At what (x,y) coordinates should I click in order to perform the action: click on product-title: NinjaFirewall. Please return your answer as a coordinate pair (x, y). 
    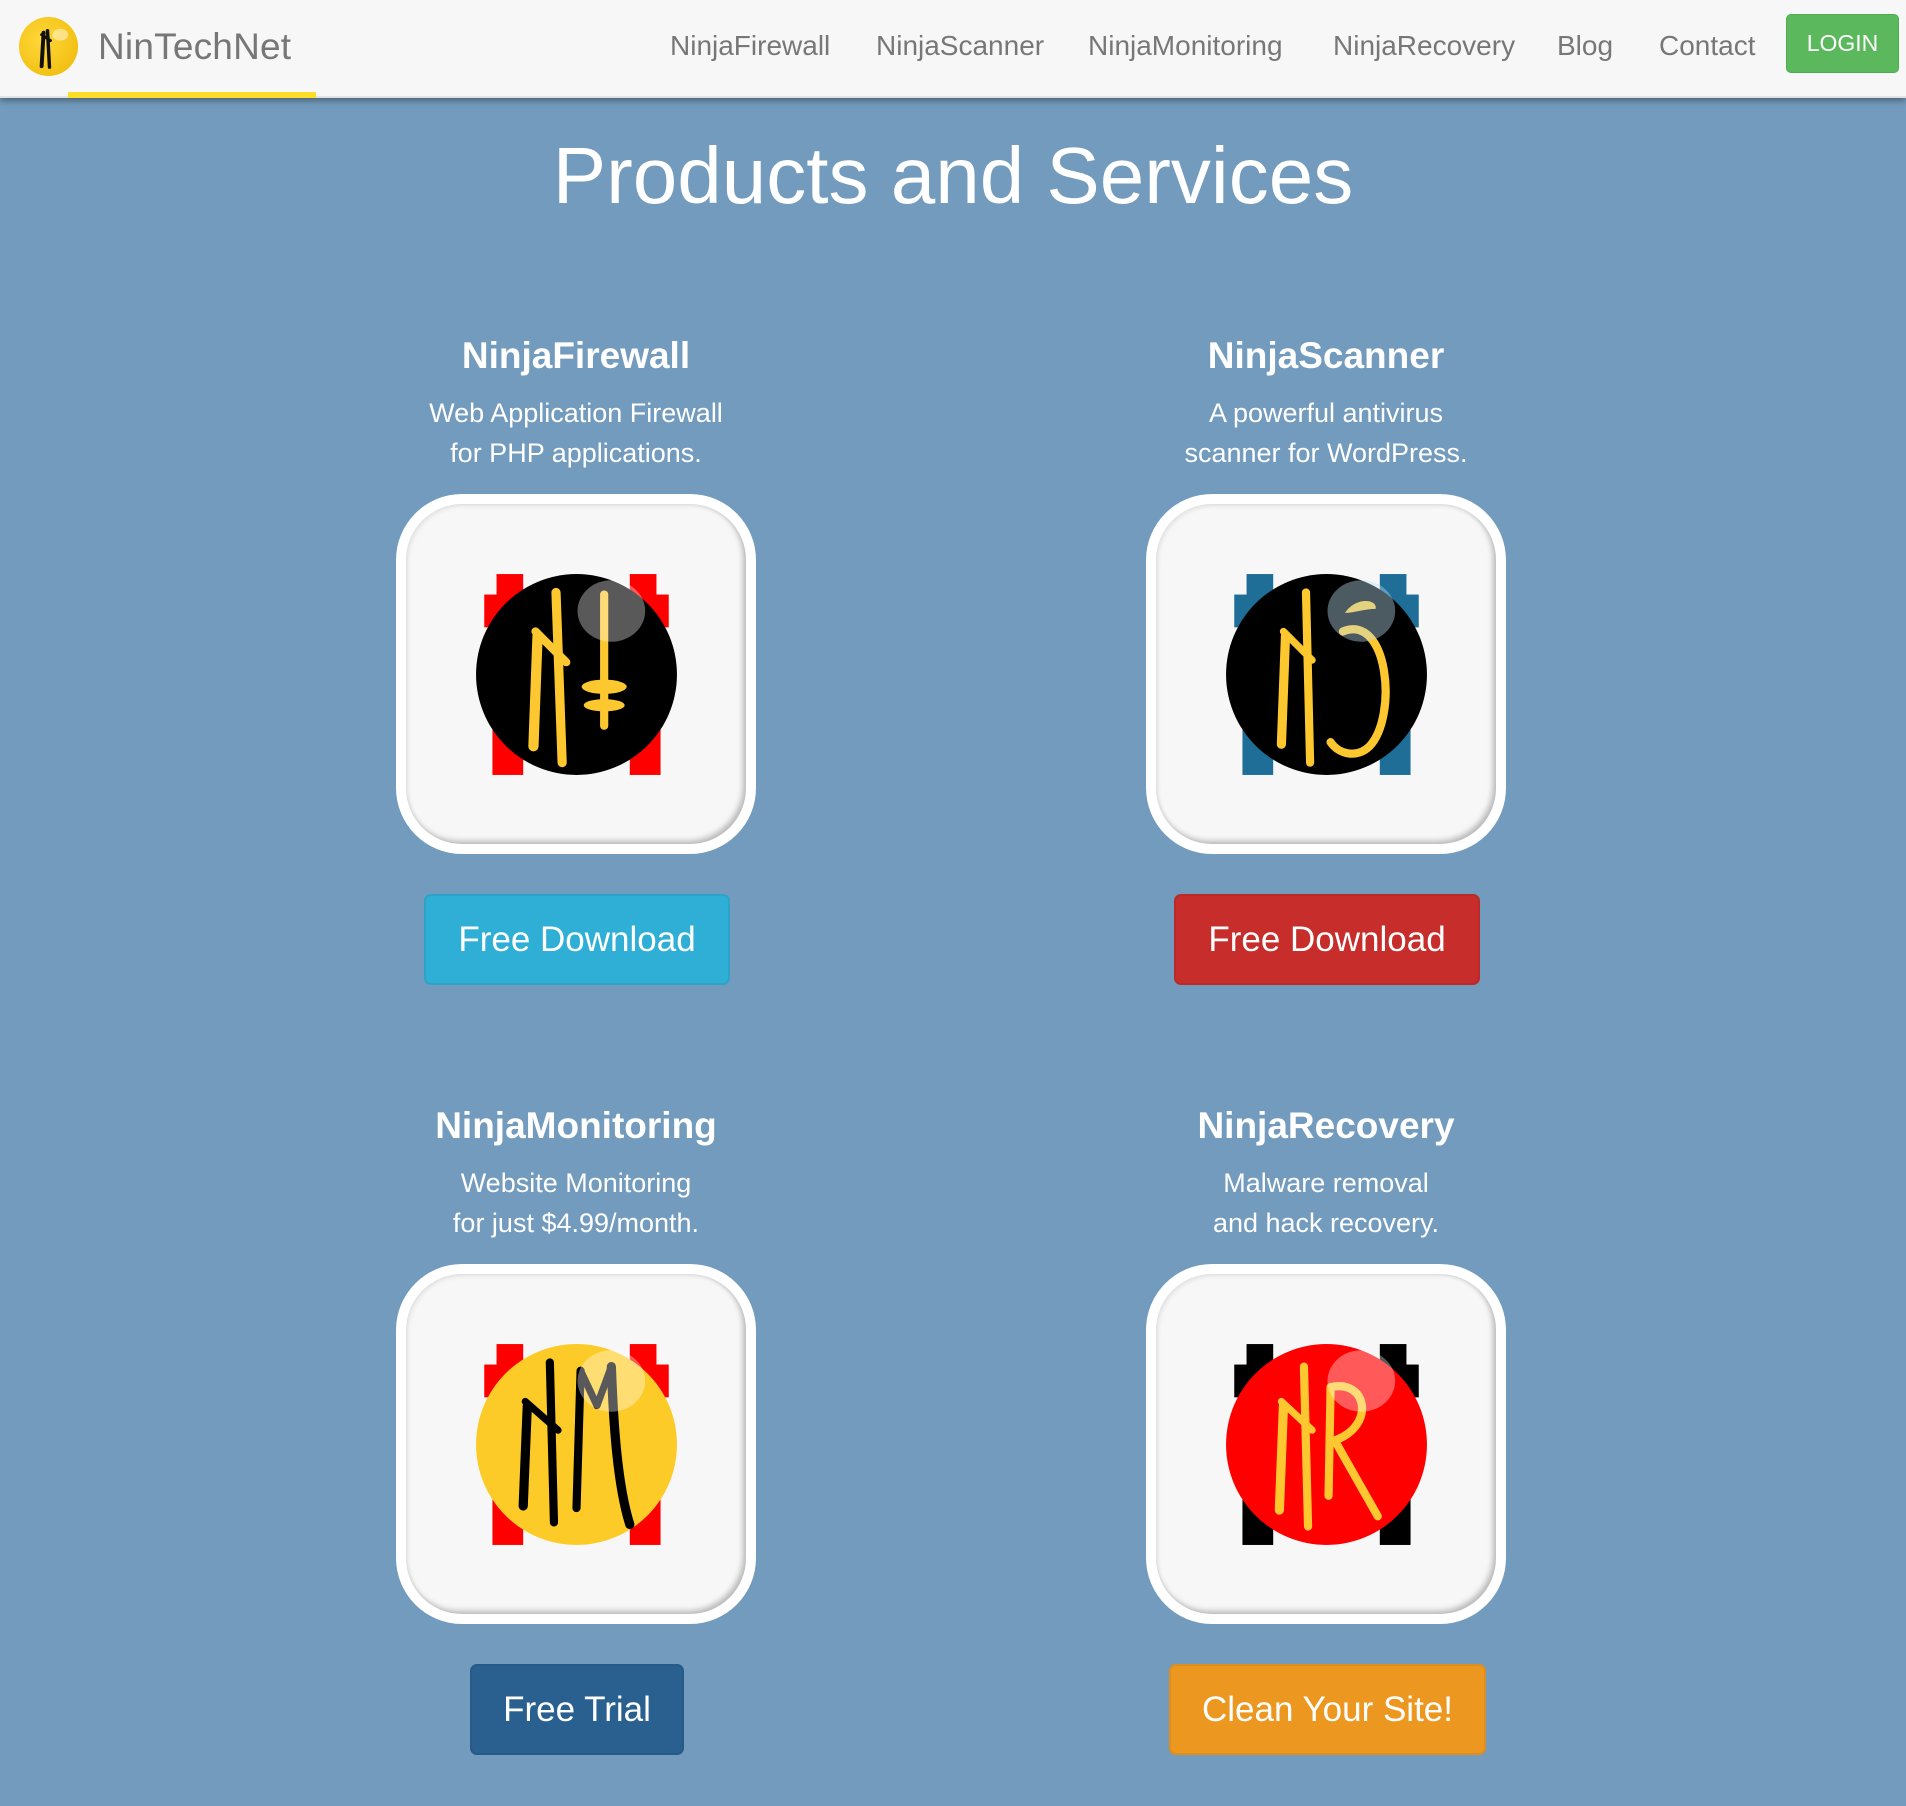
    Looking at the image, I should click on (576, 355).